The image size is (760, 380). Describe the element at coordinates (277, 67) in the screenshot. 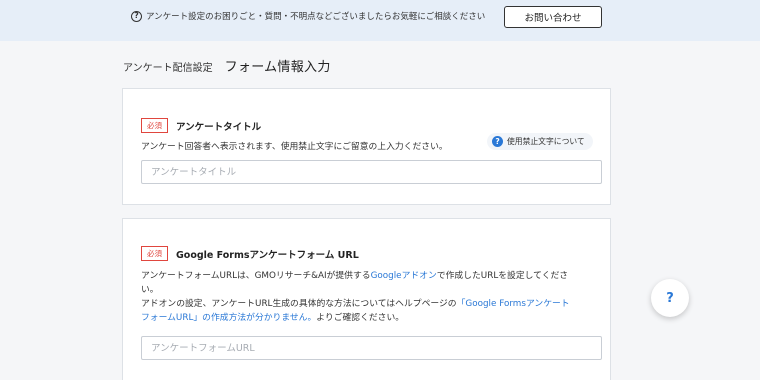

I see `page-title: フォーム情報入力` at that location.